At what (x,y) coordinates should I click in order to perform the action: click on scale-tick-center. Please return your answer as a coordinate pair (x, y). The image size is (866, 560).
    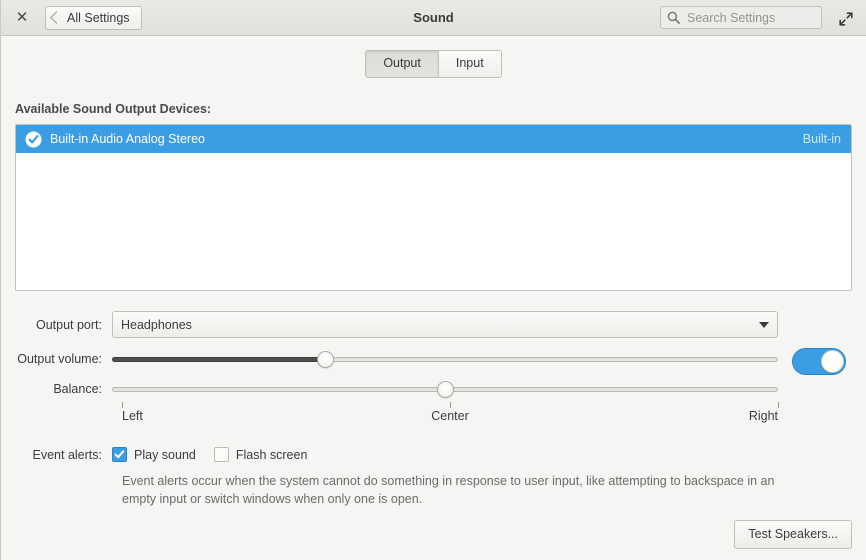
    Looking at the image, I should click on (450, 405).